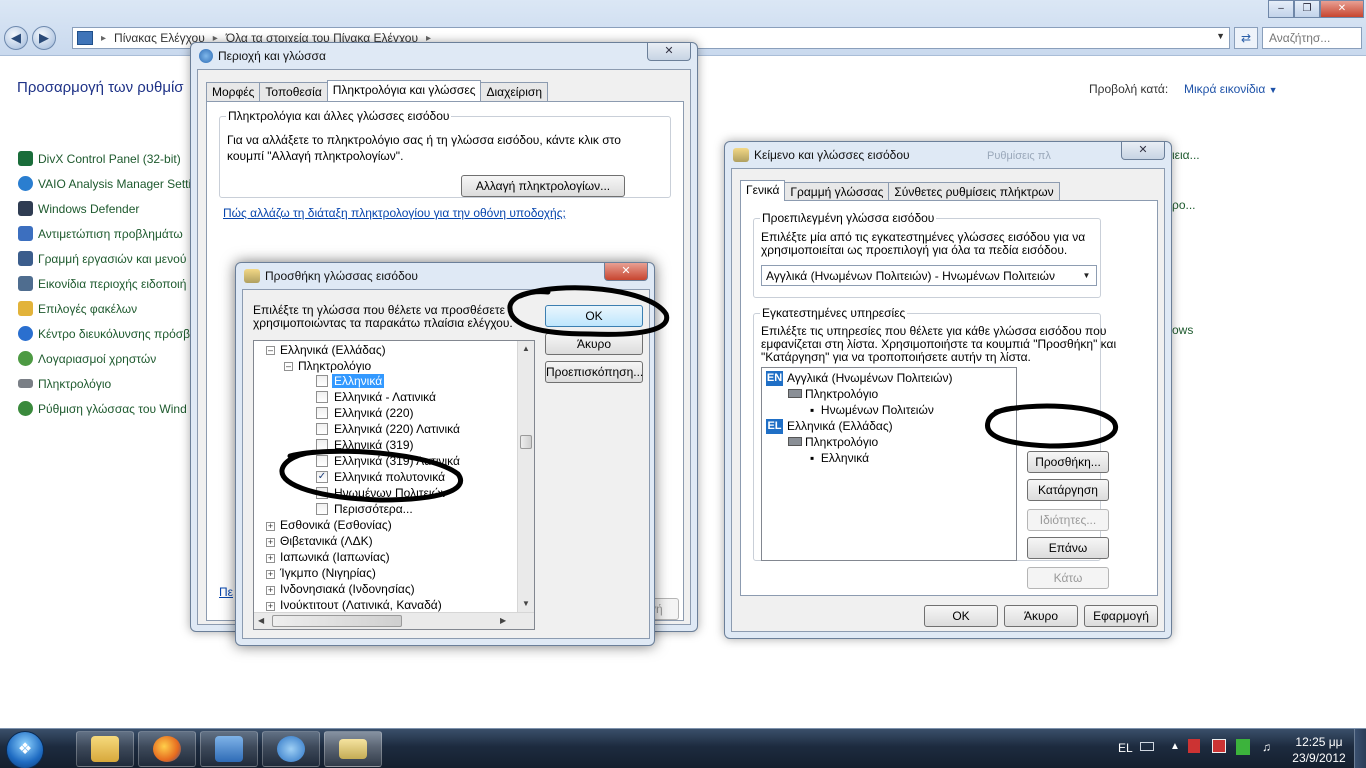 The width and height of the screenshot is (1366, 768). I want to click on cp-item-ease-of-access: Κέντρο διευκόλυνσης πρόσβ, so click(108, 333).